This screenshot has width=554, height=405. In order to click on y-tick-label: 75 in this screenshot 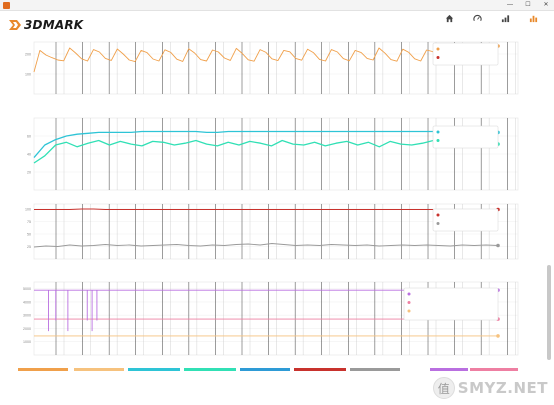, I will do `click(29, 222)`.